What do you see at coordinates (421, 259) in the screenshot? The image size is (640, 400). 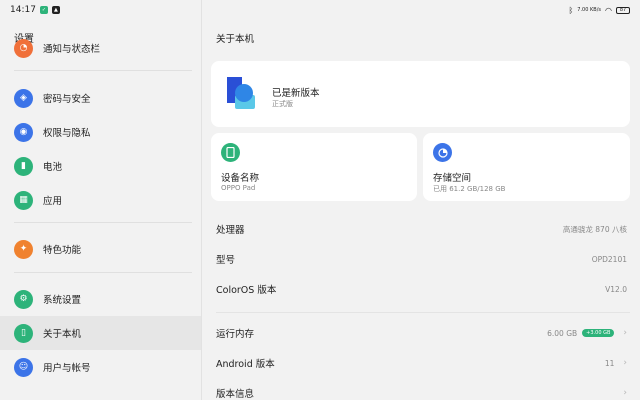 I see `info-row-model: 型号 OPD2101` at bounding box center [421, 259].